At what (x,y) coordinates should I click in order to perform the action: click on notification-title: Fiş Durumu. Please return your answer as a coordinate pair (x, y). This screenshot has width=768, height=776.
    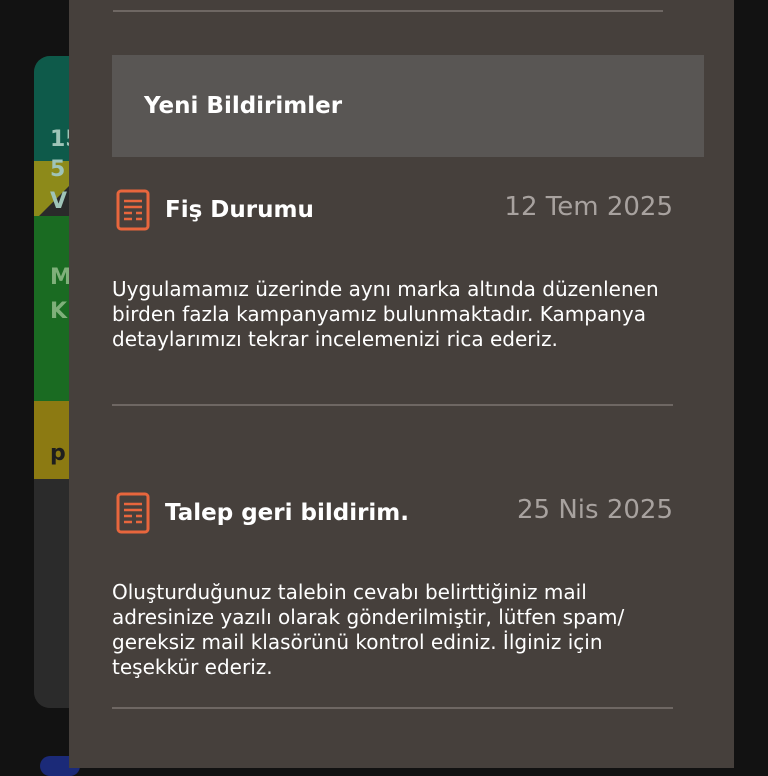
    Looking at the image, I should click on (239, 210).